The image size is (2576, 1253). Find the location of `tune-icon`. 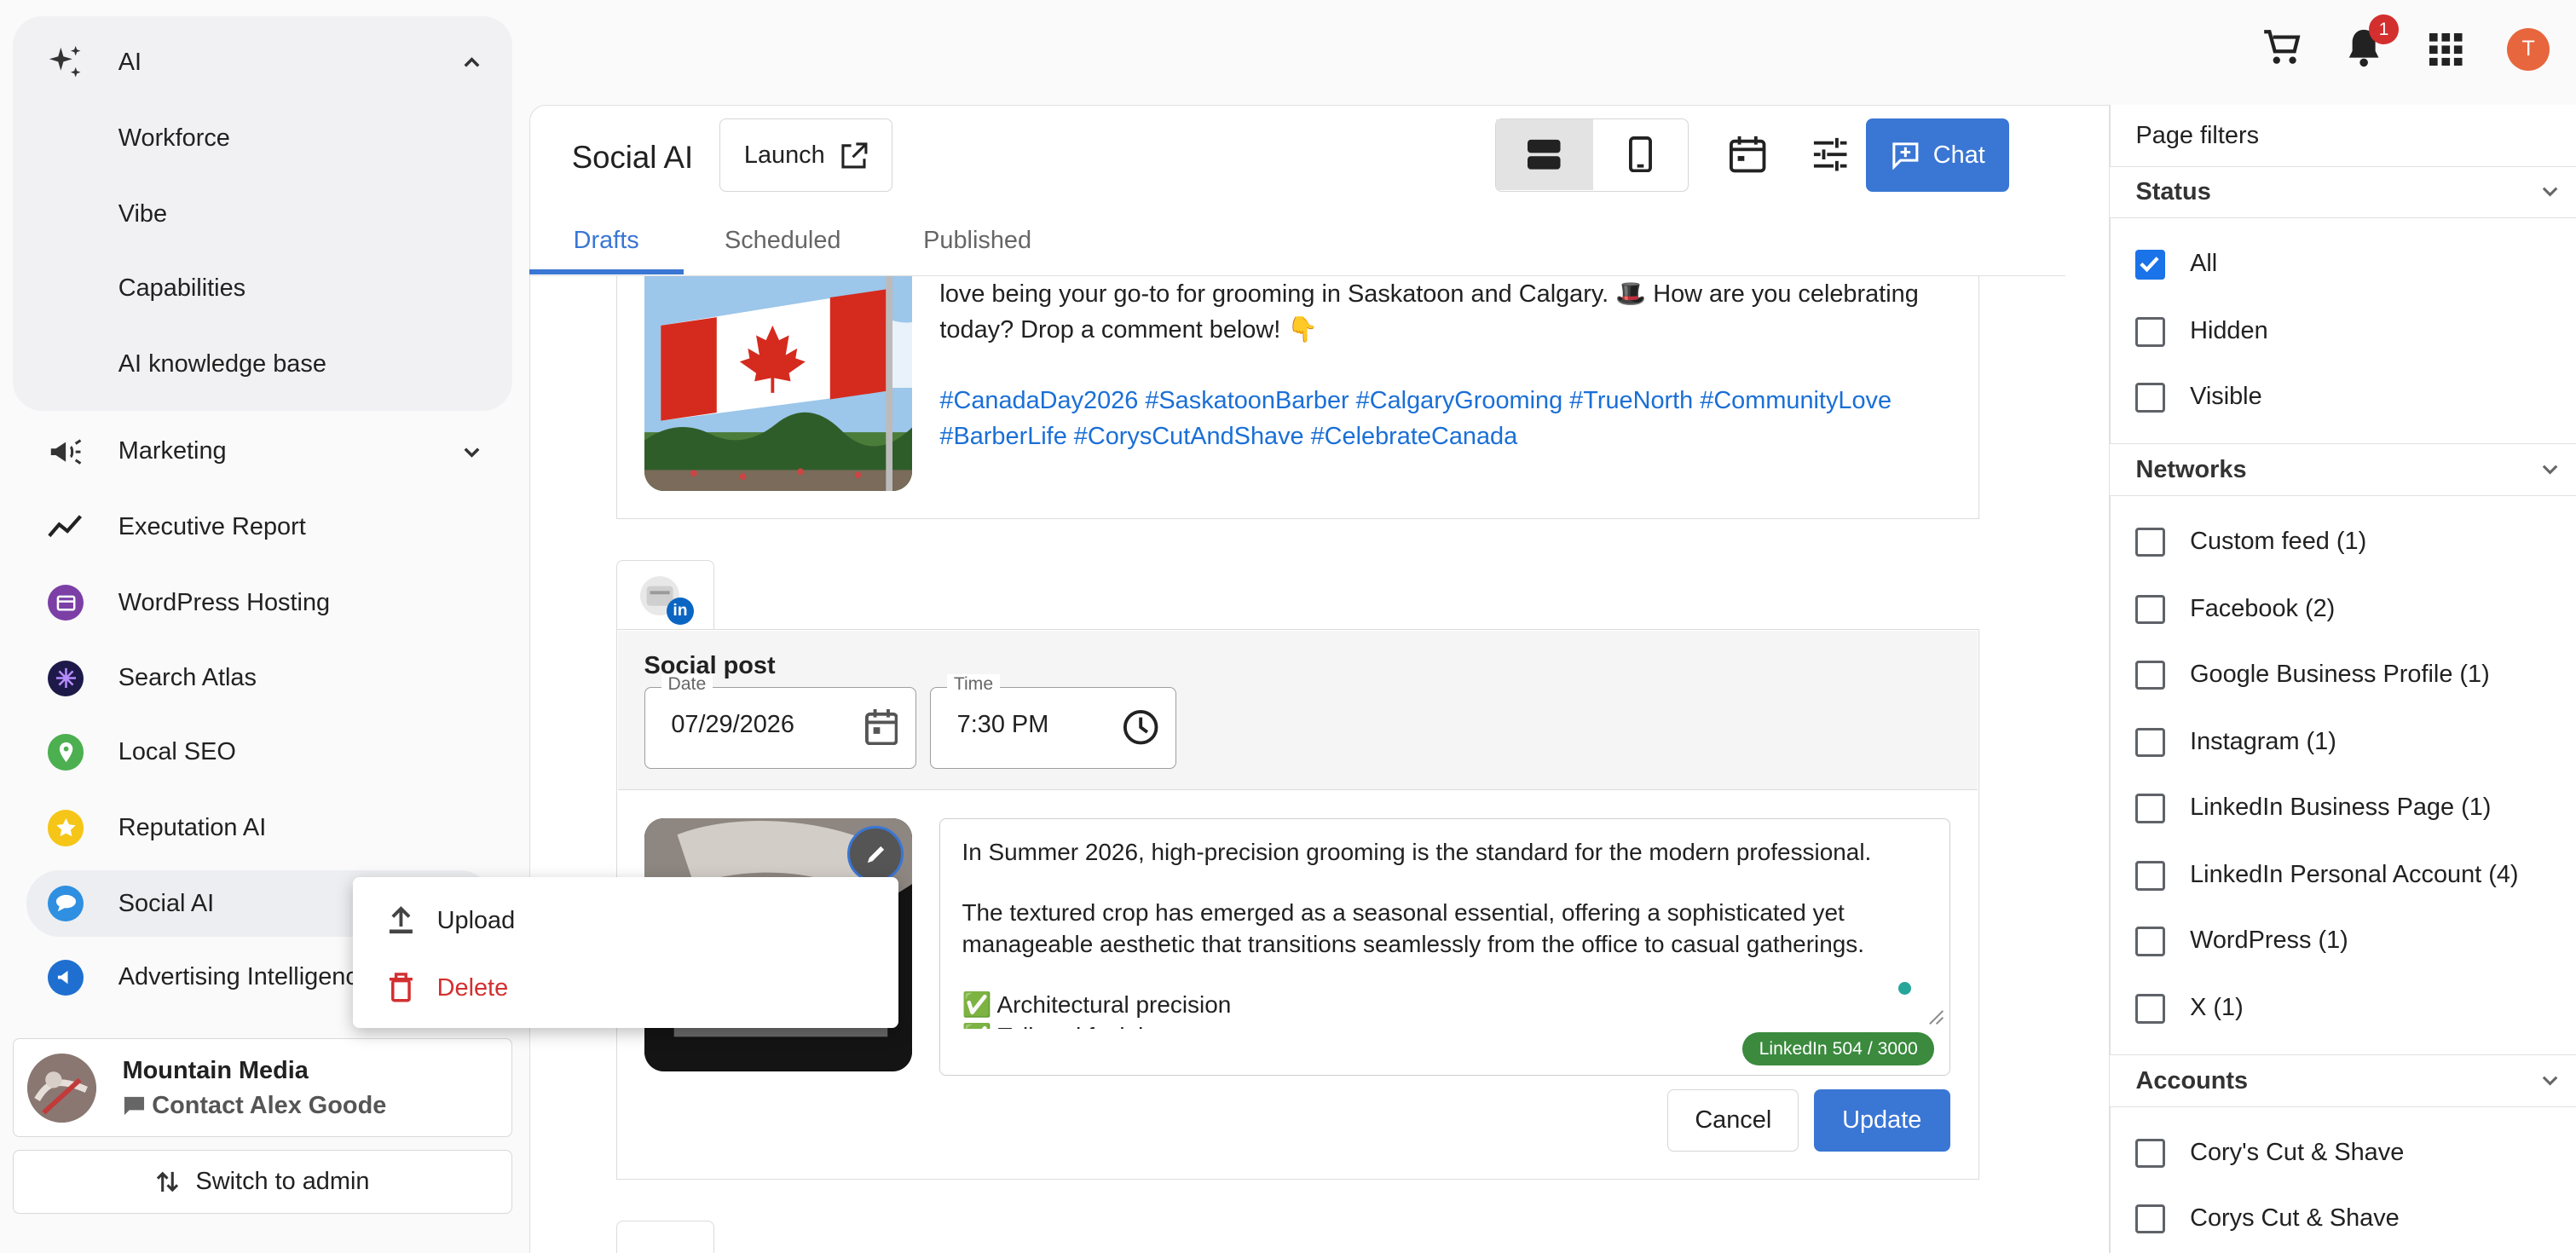

tune-icon is located at coordinates (1830, 154).